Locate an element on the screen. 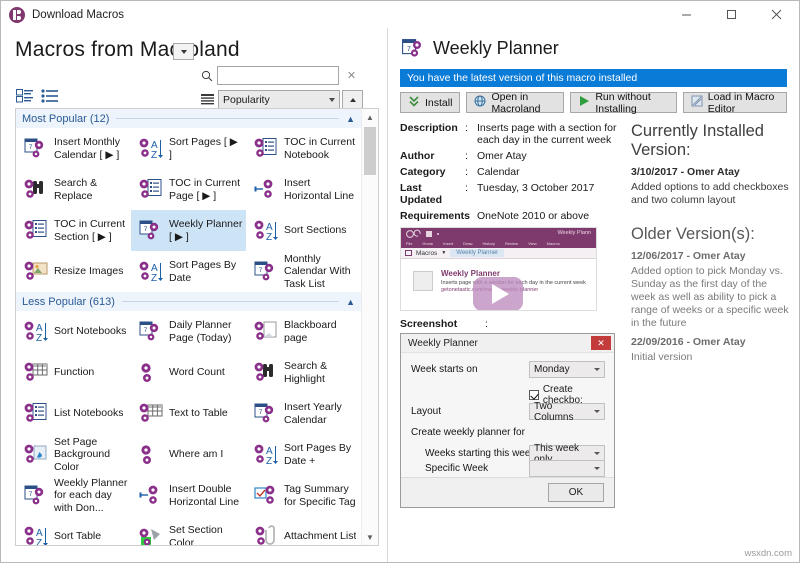 This screenshot has height=563, width=800. scroll-up-icon: ▲ is located at coordinates (370, 117).